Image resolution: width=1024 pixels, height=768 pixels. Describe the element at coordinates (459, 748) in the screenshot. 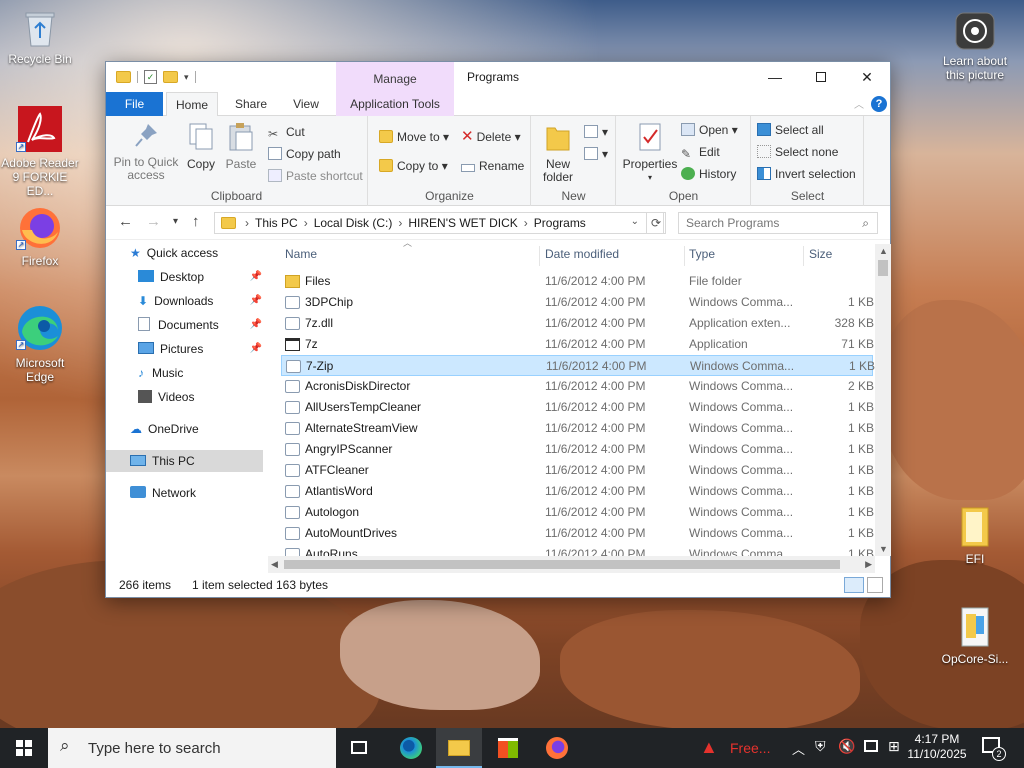

I see `taskbar-file-explorer` at that location.